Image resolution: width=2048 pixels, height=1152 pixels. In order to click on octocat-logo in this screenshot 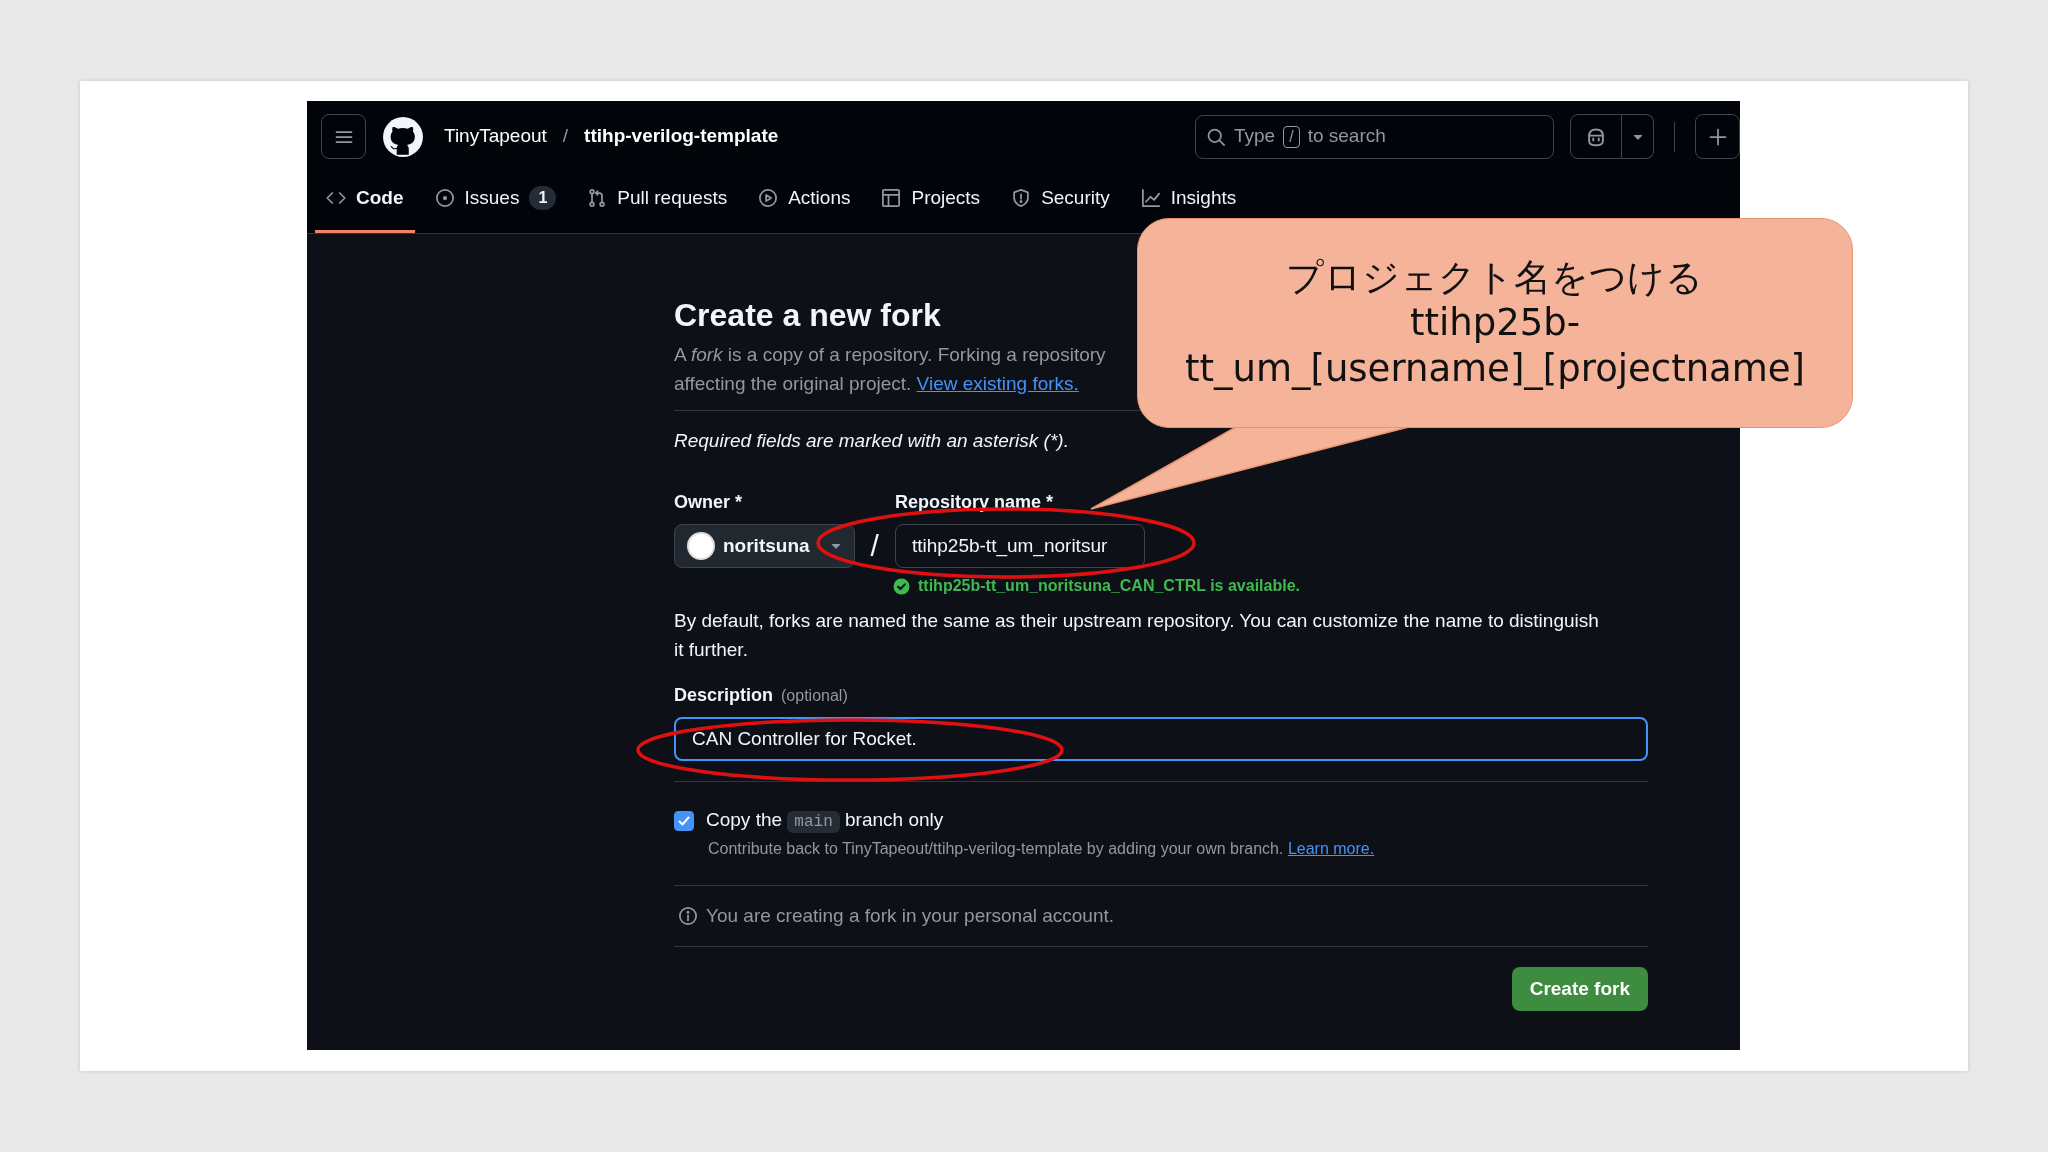, I will do `click(403, 136)`.